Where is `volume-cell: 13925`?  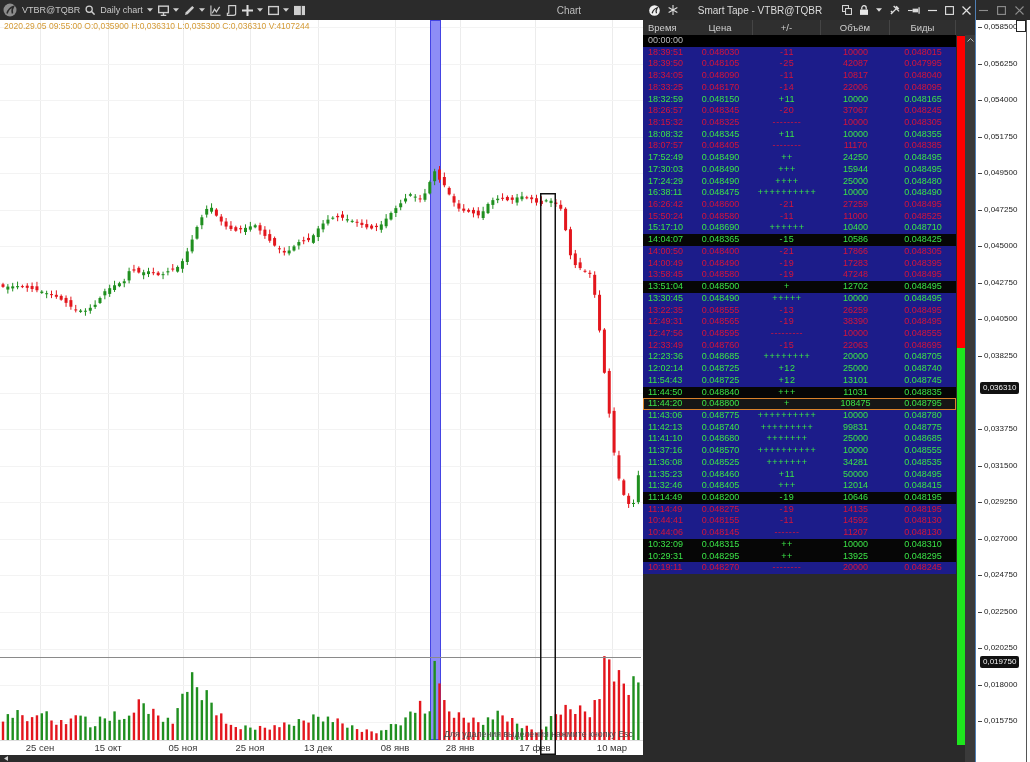
volume-cell: 13925 is located at coordinates (855, 556).